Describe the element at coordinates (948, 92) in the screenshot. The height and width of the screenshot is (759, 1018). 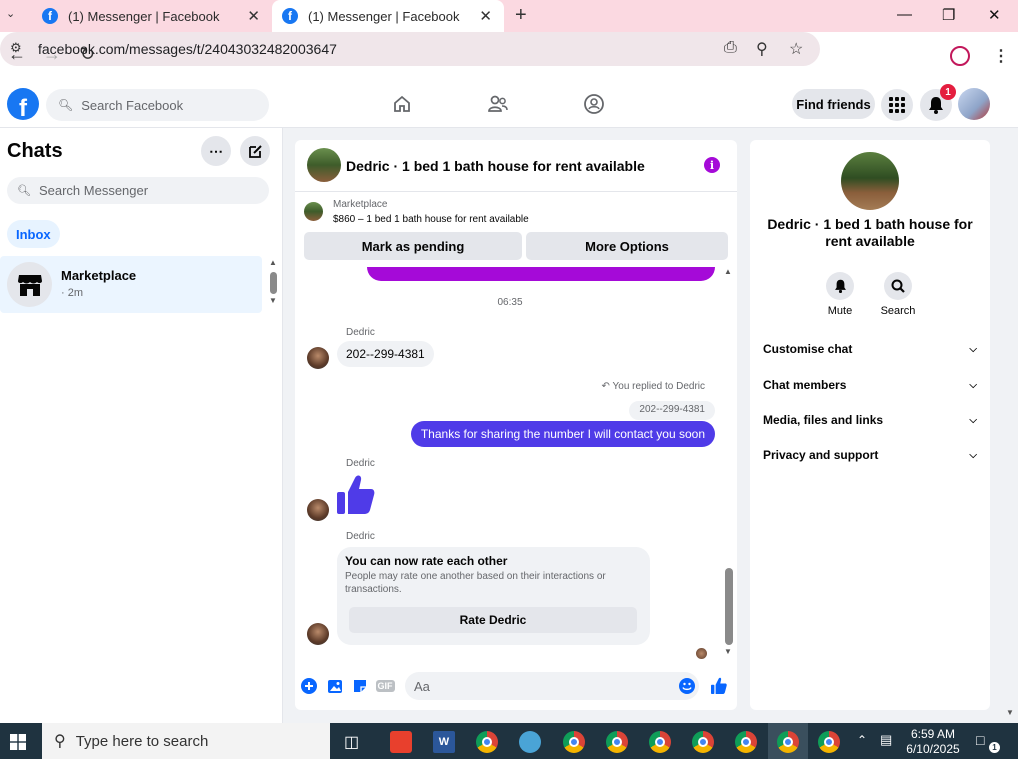
I see `notification-badge: 1` at that location.